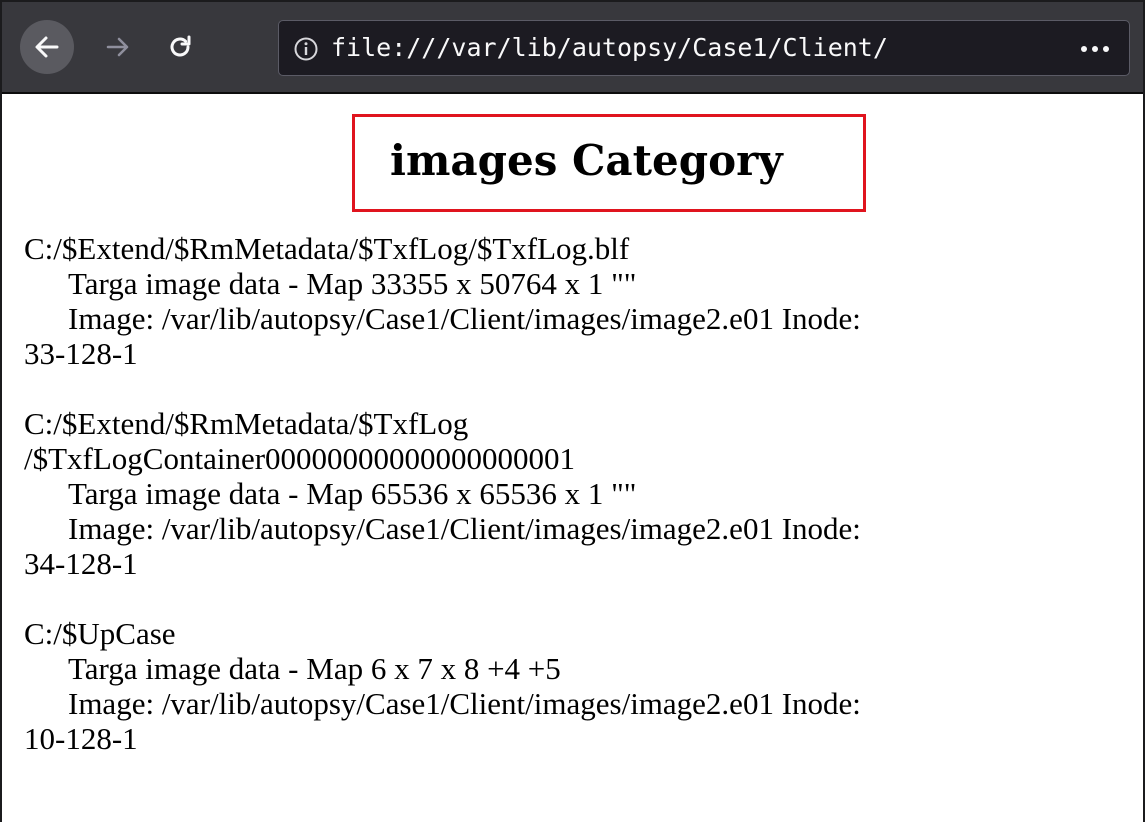 This screenshot has width=1145, height=822. What do you see at coordinates (314, 668) in the screenshot?
I see `file-type: Targa image data - Map 6 x 7 x 8 +4 +5` at bounding box center [314, 668].